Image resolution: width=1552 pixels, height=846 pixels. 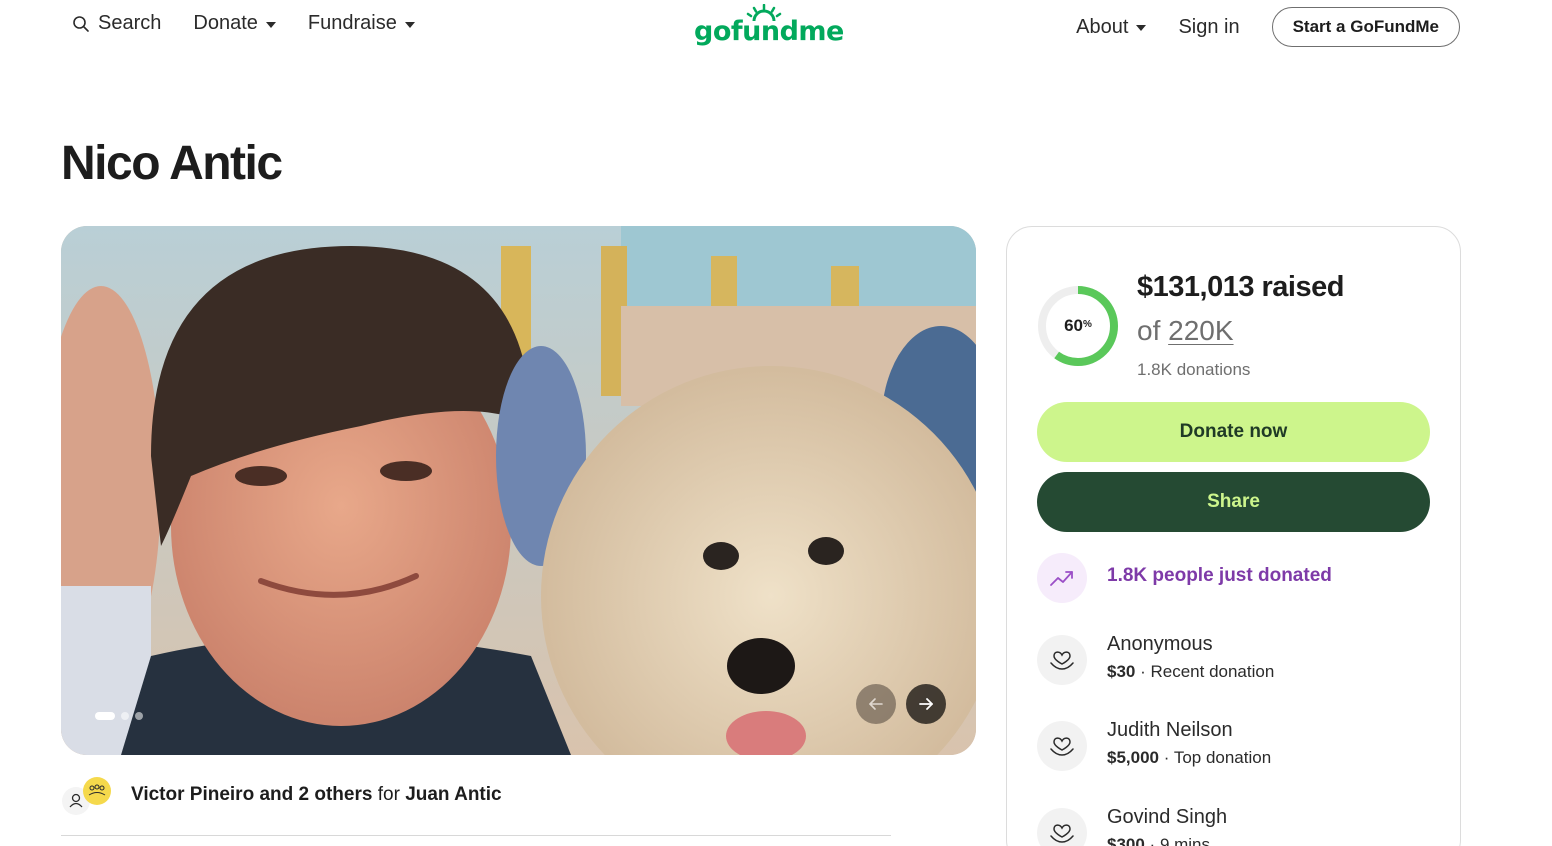 I want to click on carousel-dot-active, so click(x=105, y=716).